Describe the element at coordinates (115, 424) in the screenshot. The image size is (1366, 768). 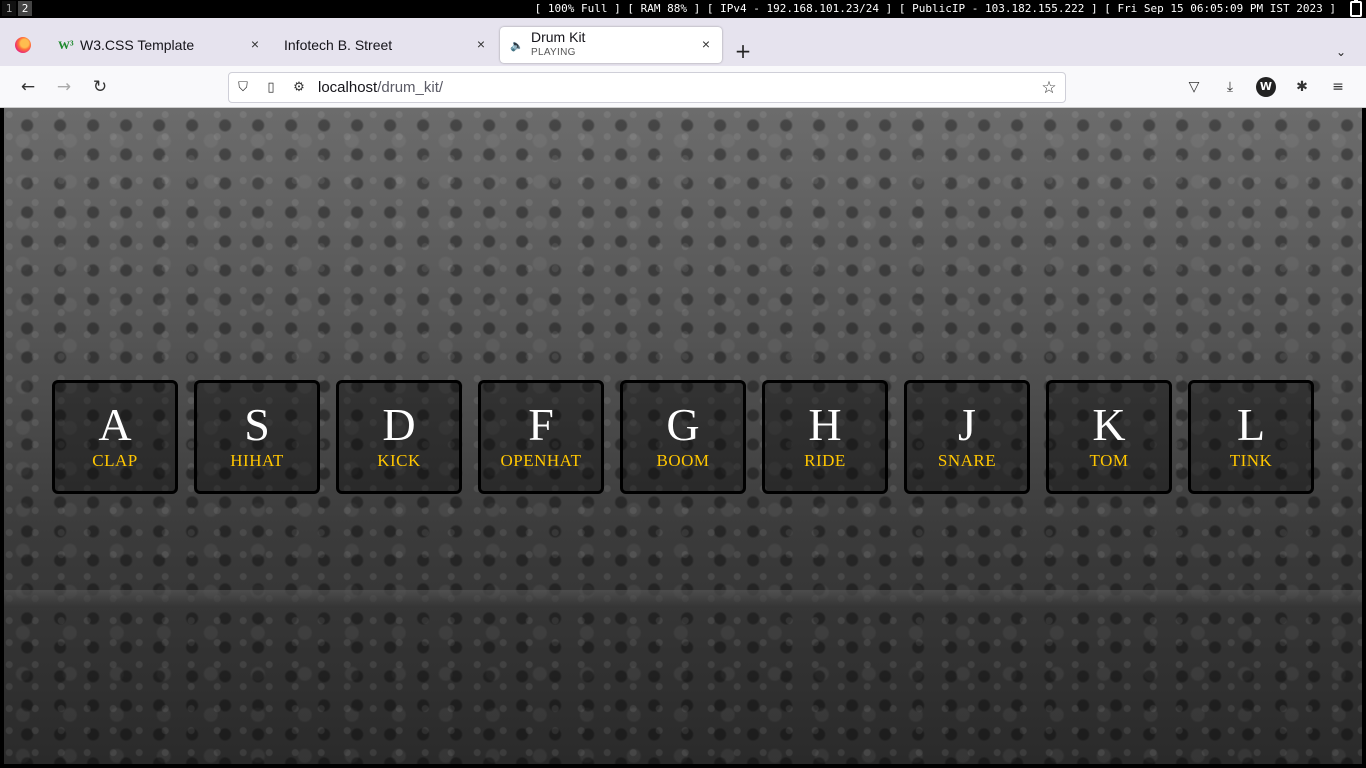
I see `key-letter: A` at that location.